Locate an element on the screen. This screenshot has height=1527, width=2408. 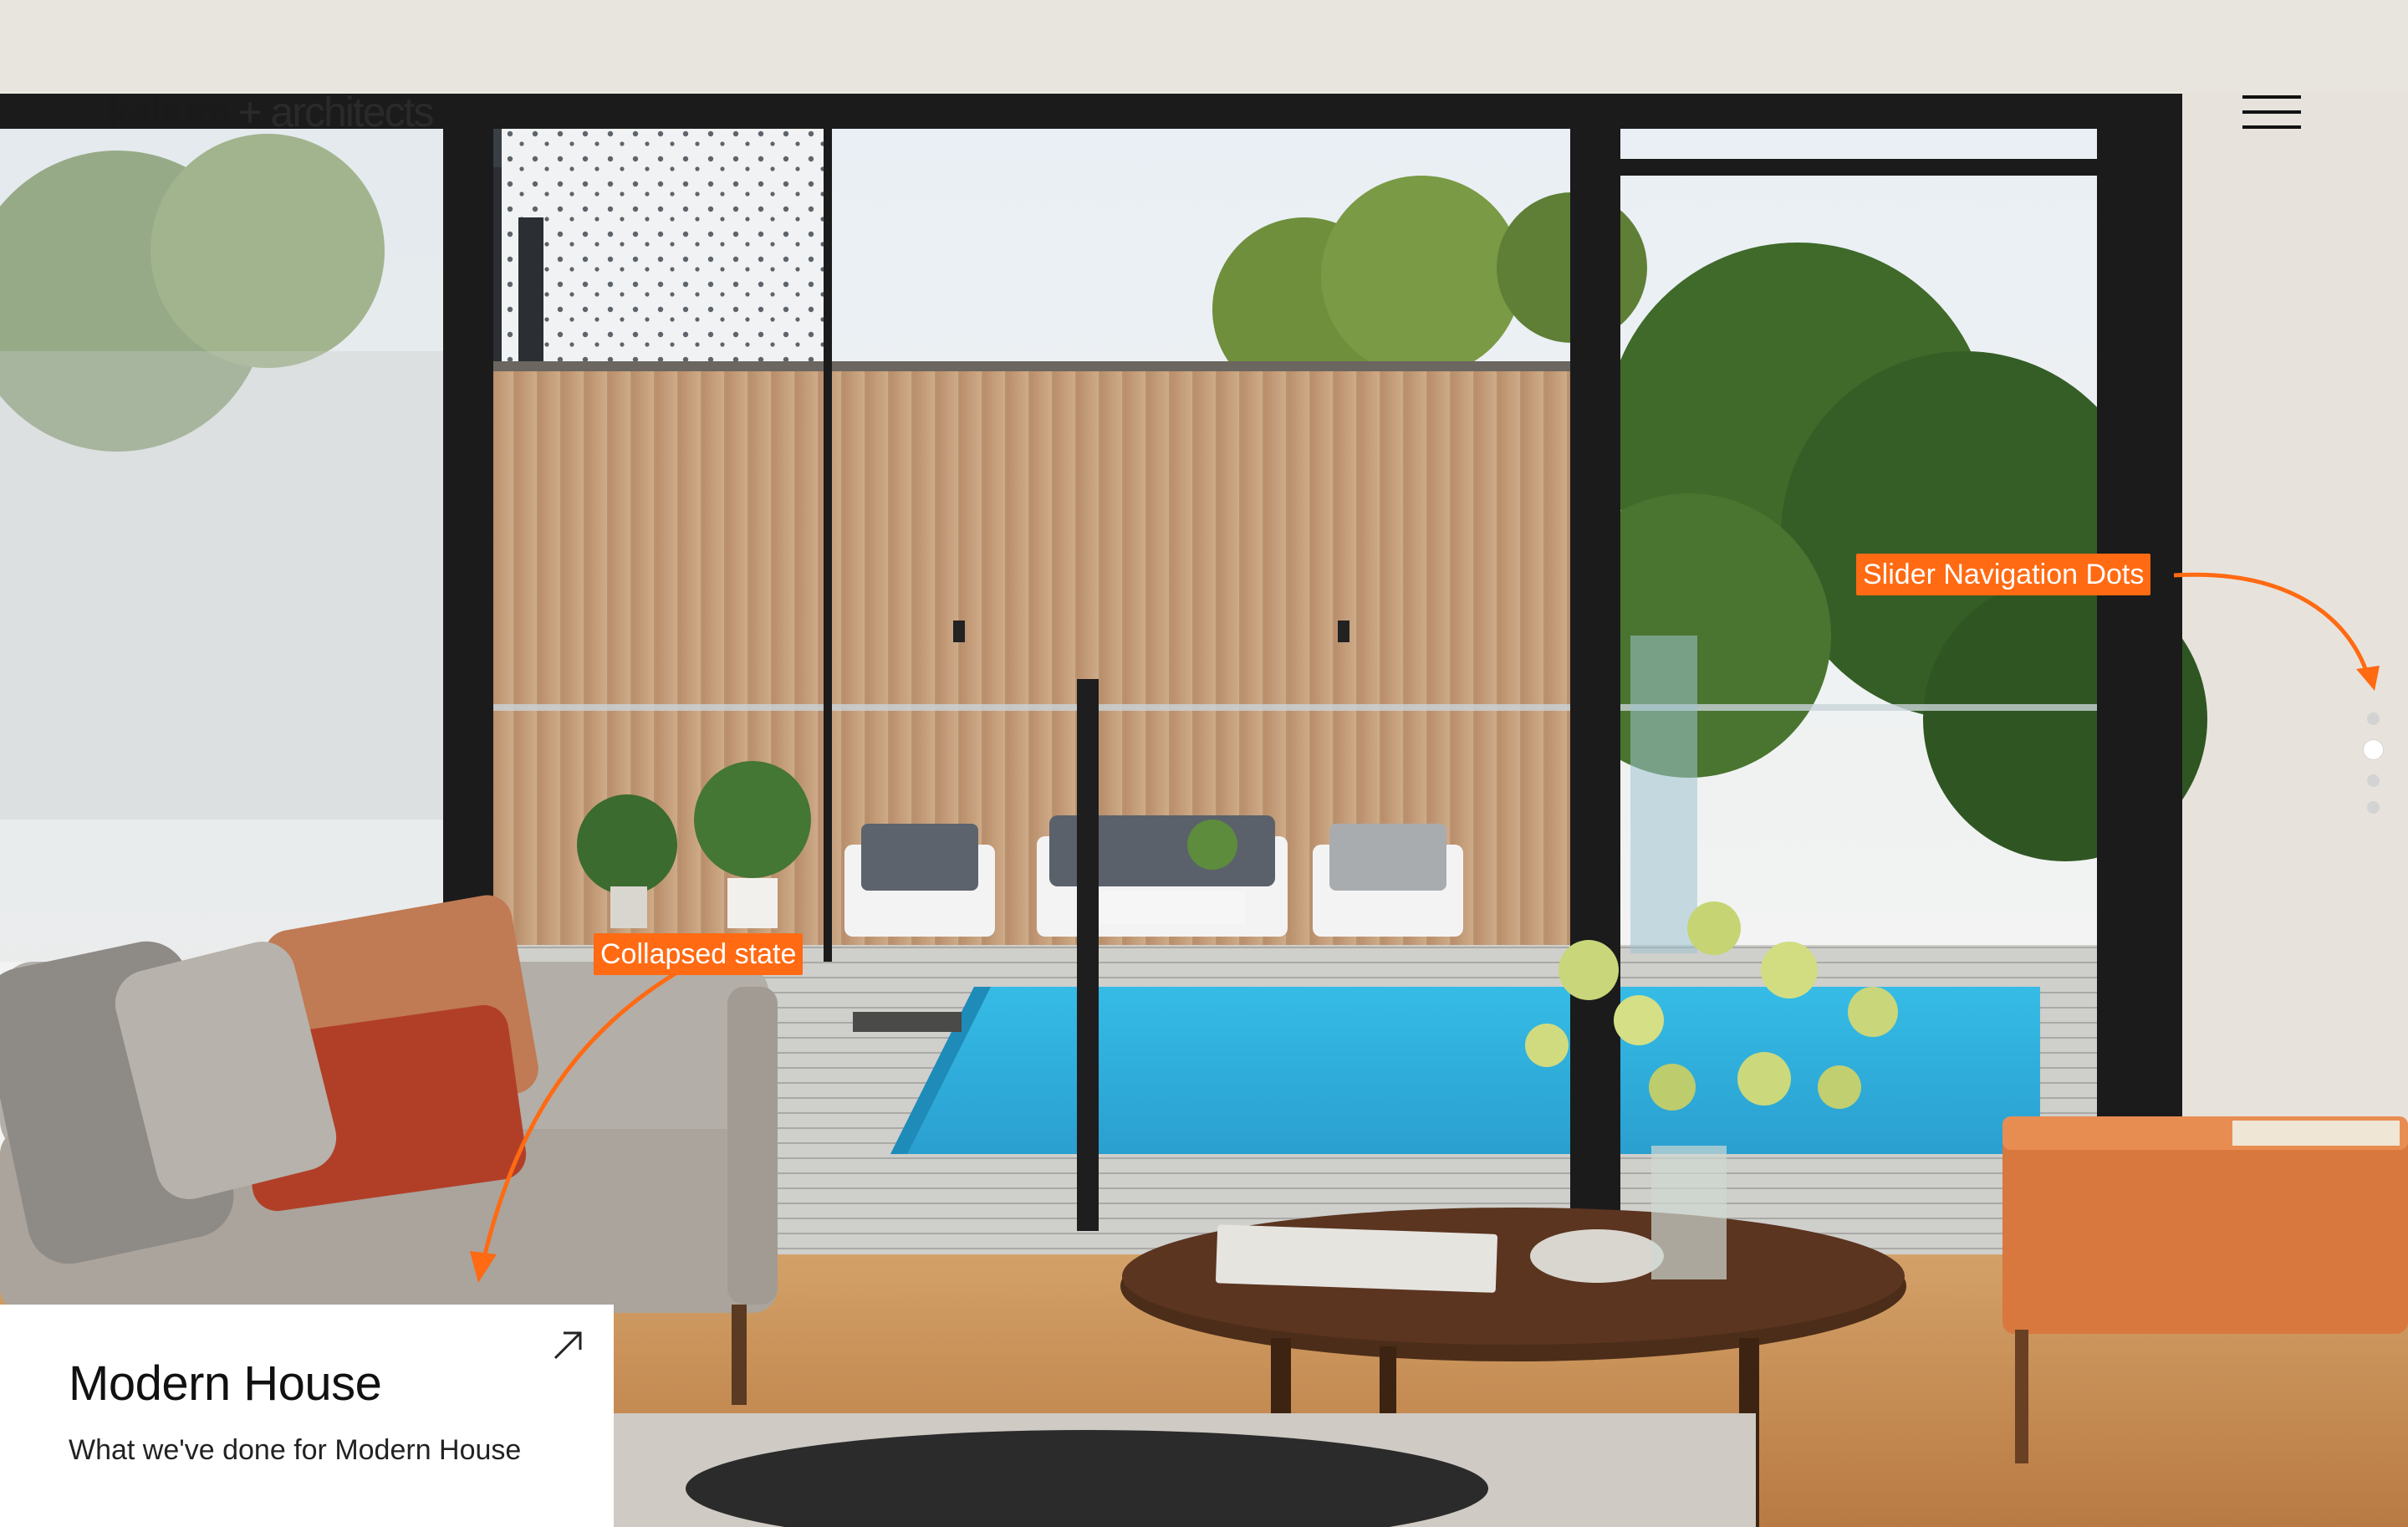
logo-wordmark-bold: kalium is located at coordinates (169, 112).